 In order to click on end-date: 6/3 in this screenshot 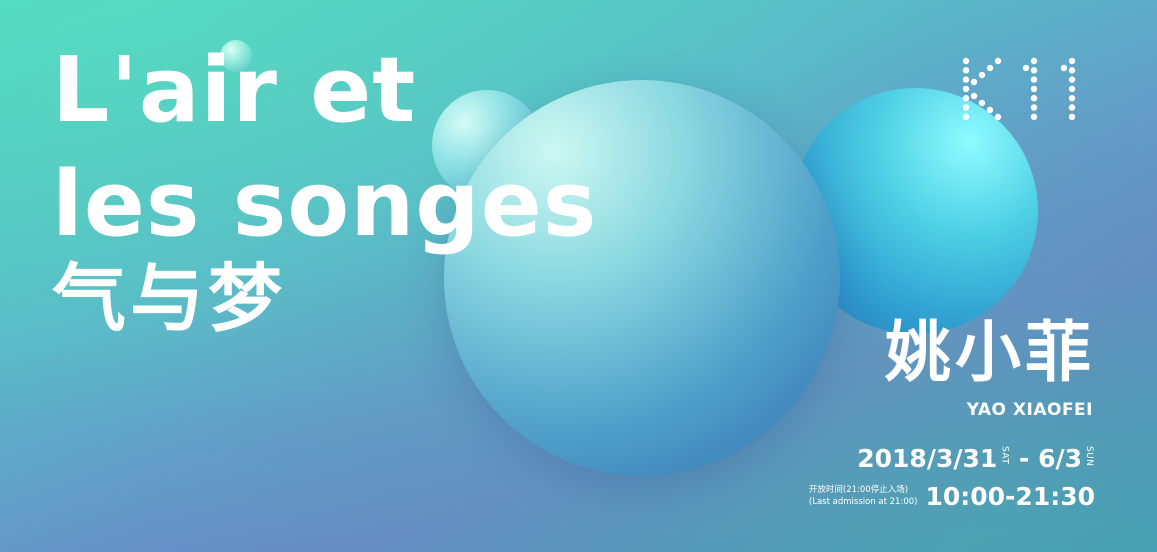, I will do `click(1060, 458)`.